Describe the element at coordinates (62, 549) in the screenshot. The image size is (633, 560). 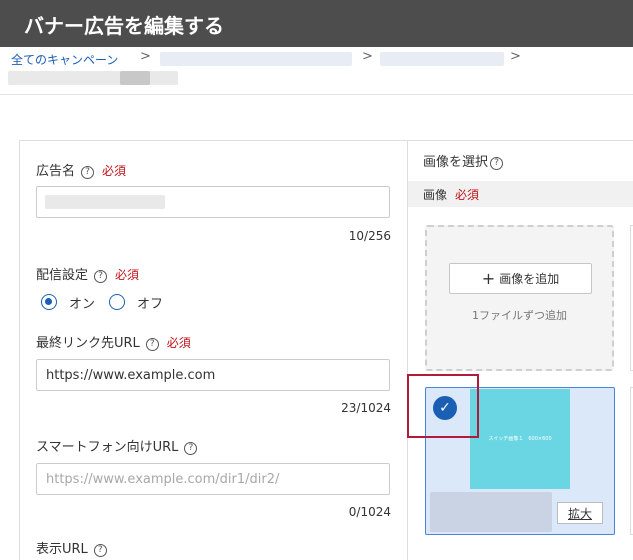
I see `display-url-label-text: 表示URL` at that location.